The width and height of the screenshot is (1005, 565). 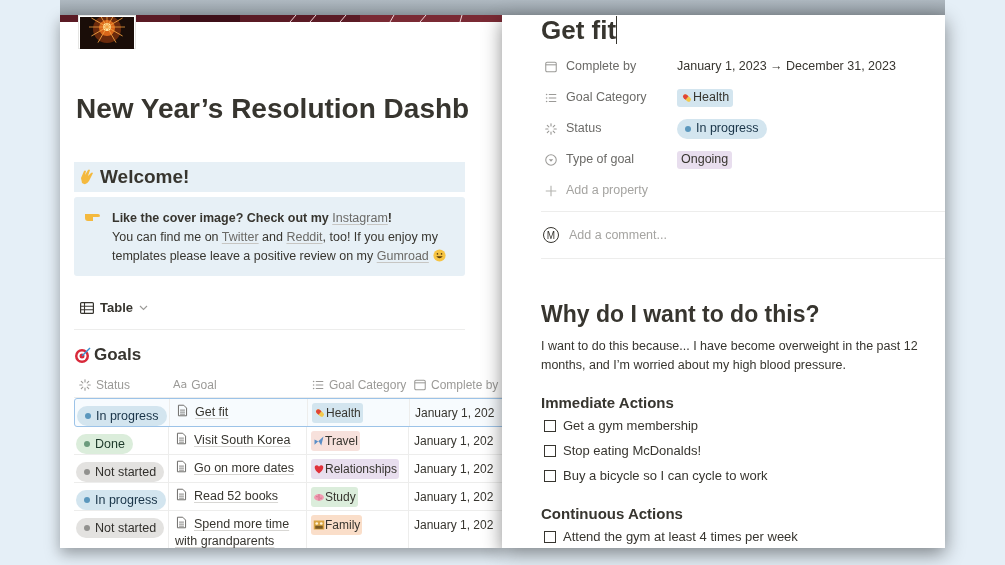 I want to click on subheading: Immediate Actions, so click(x=608, y=403).